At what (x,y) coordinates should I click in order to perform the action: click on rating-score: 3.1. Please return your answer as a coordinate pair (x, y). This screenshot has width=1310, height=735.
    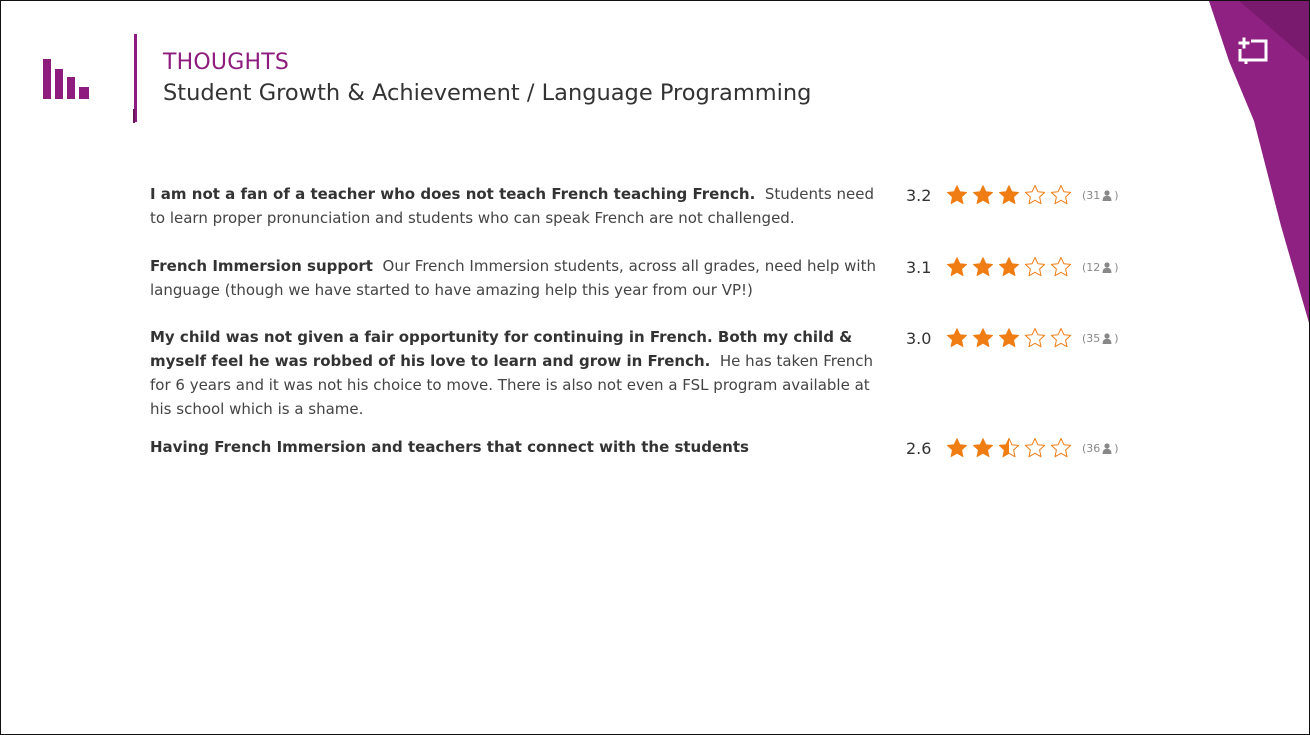
    Looking at the image, I should click on (919, 267).